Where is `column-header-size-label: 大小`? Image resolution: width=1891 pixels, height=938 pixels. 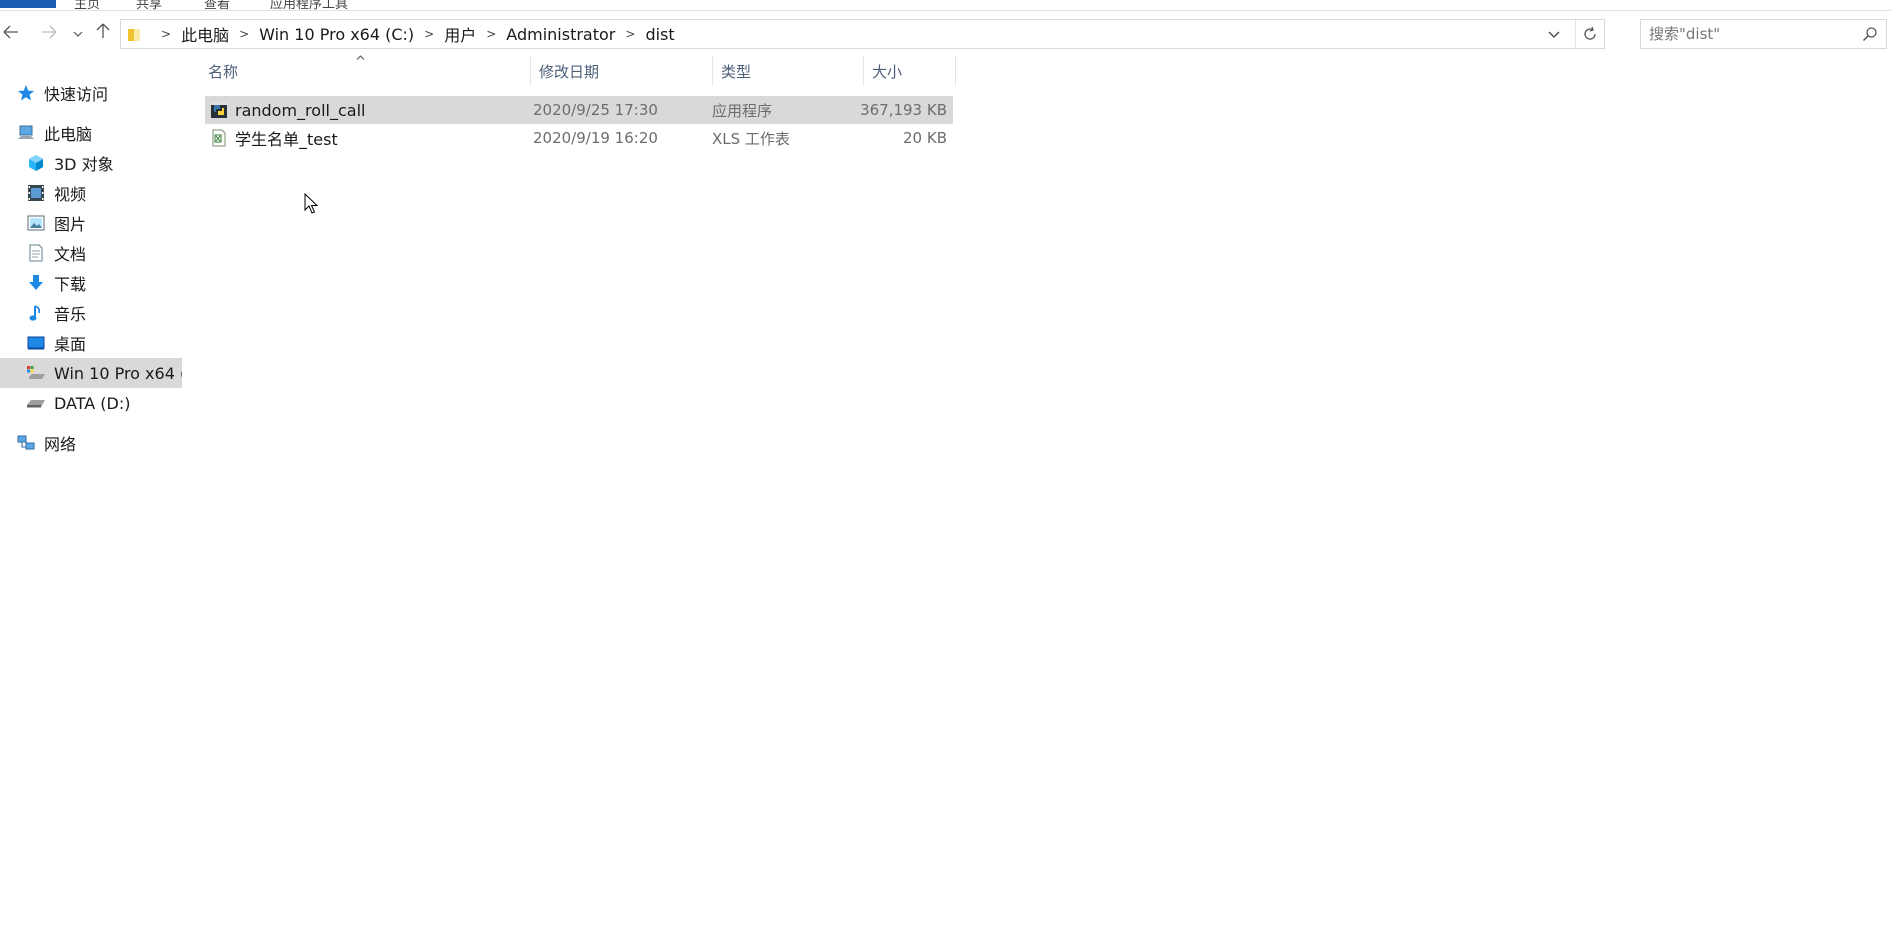 column-header-size-label: 大小 is located at coordinates (887, 71).